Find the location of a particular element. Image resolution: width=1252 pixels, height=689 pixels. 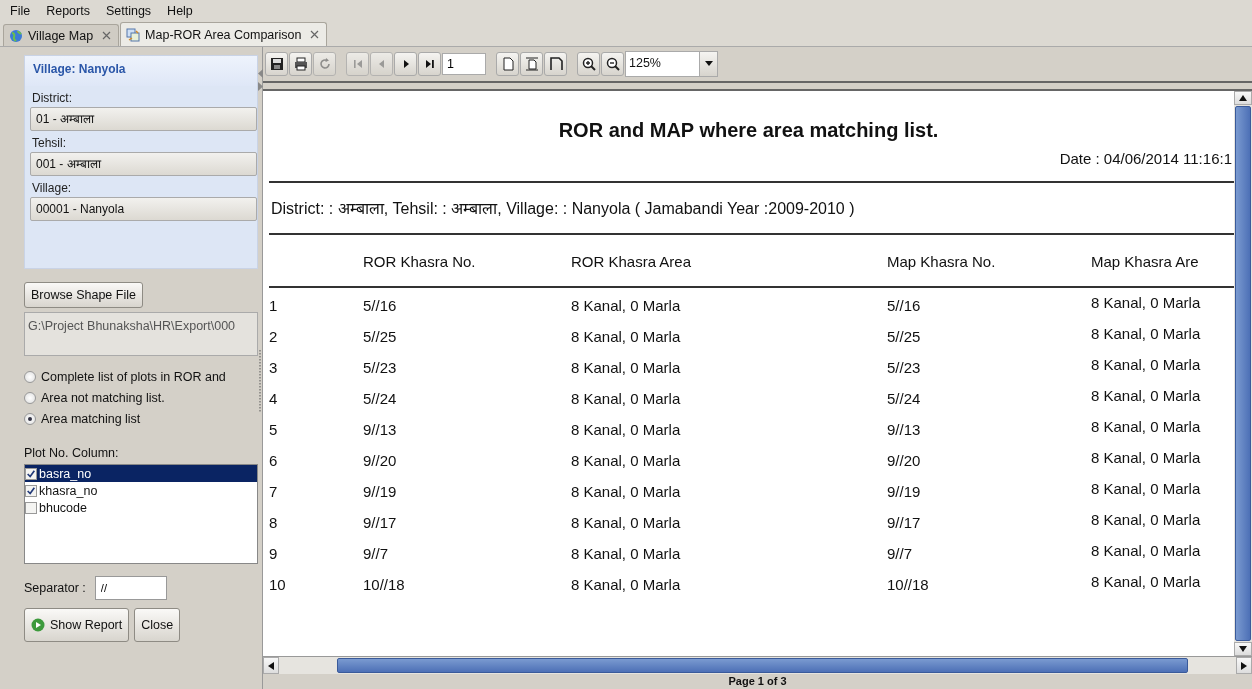

list-row: bhucode is located at coordinates (141, 507).